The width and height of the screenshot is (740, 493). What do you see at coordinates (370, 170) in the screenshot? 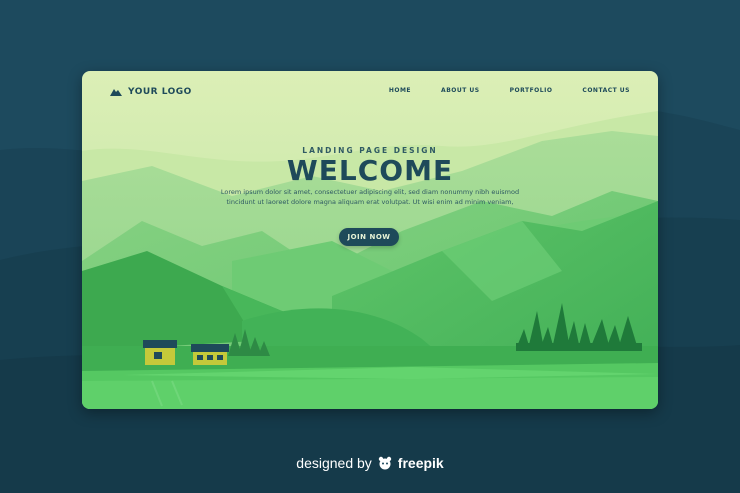
I see `hero-title: WELCOME` at bounding box center [370, 170].